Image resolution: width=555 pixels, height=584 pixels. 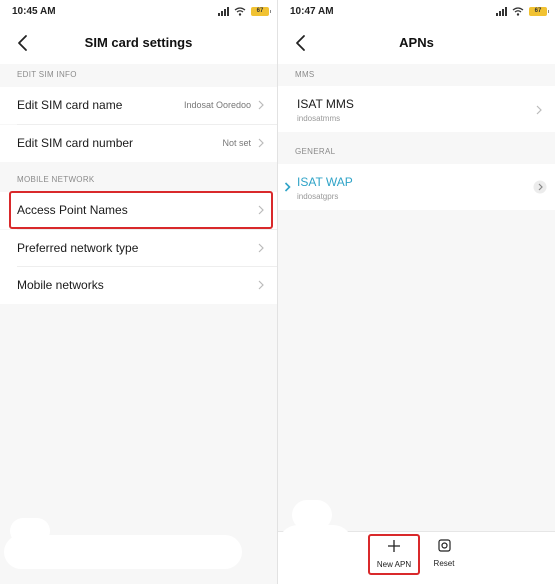 What do you see at coordinates (325, 104) in the screenshot?
I see `apn-name: ISAT MMS` at bounding box center [325, 104].